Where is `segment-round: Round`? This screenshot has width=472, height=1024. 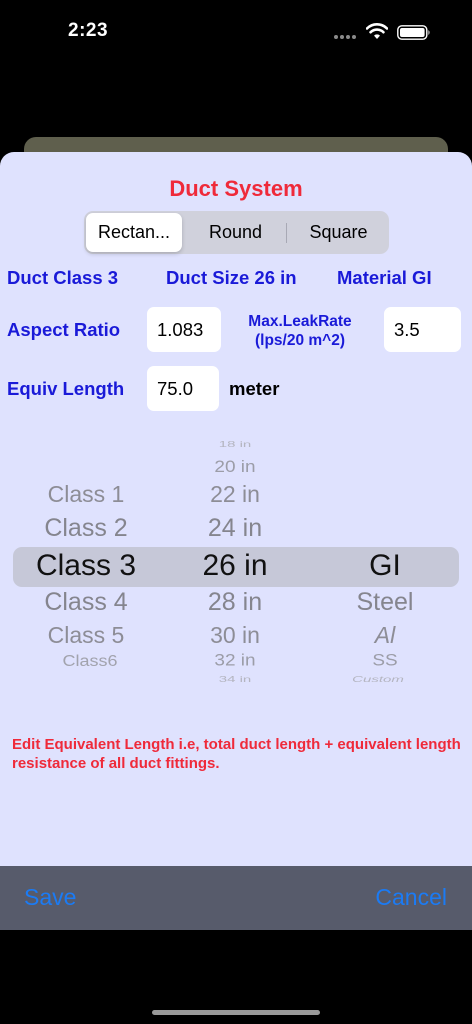
segment-round: Round is located at coordinates (235, 232).